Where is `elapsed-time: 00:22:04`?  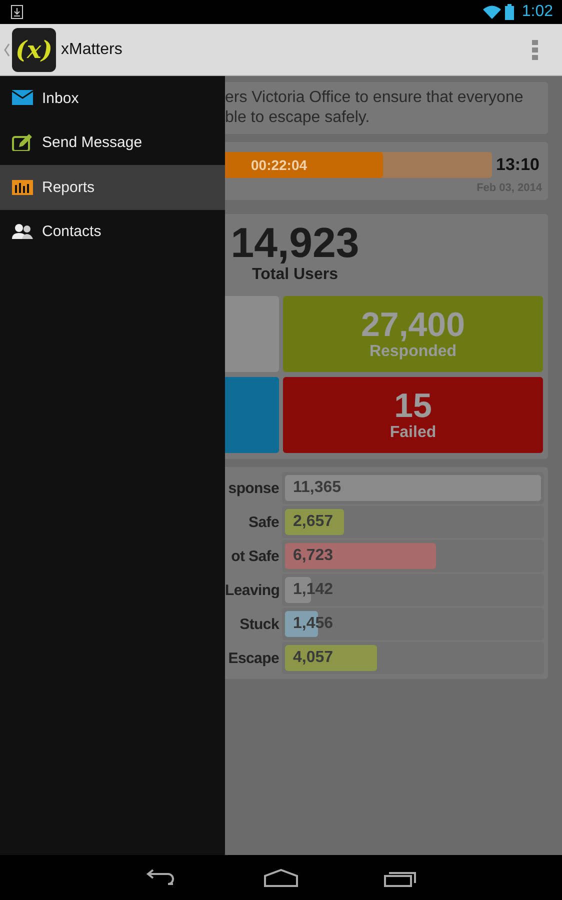 elapsed-time: 00:22:04 is located at coordinates (279, 165).